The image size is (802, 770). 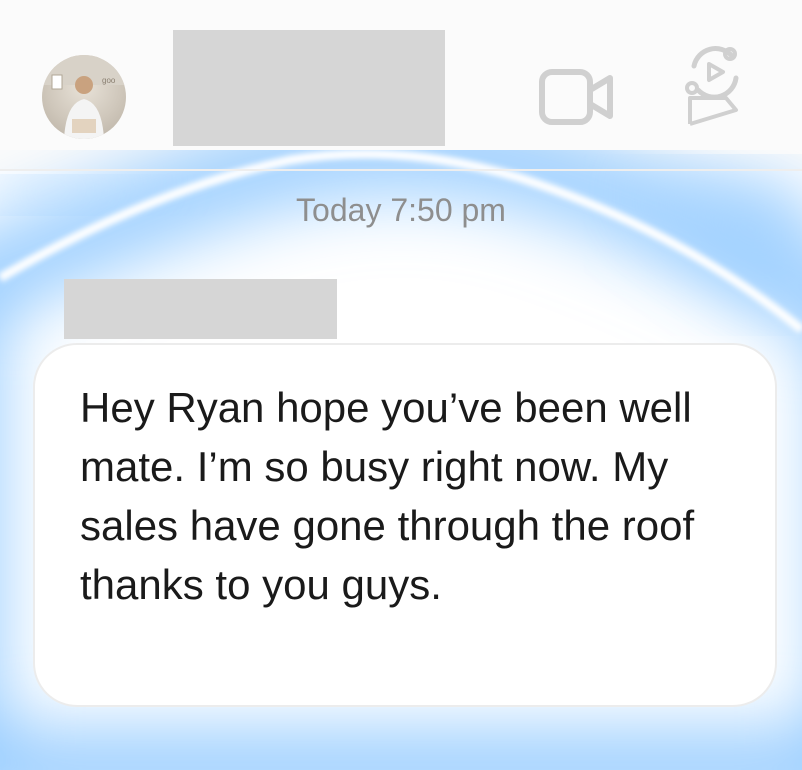 What do you see at coordinates (577, 97) in the screenshot?
I see `video-camera-icon` at bounding box center [577, 97].